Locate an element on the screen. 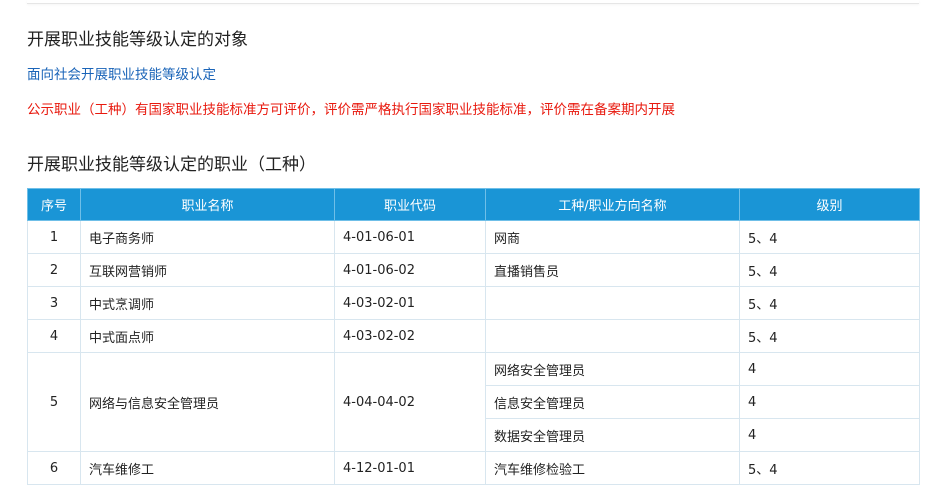 The image size is (944, 495). occupation-code: 4-03-02-01 is located at coordinates (410, 303).